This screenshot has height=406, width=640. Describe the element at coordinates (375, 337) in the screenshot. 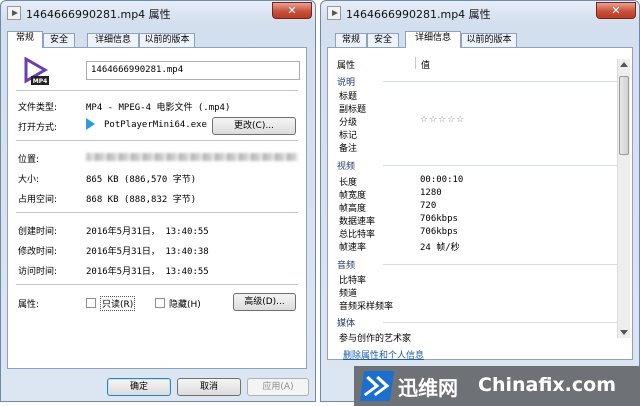

I see `prop-contributing-artists: 参与创作的艺术家` at that location.